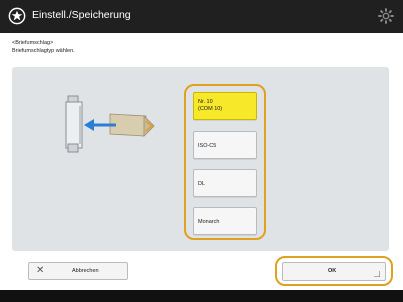 The height and width of the screenshot is (302, 403). I want to click on title-bar: Einstell./Speicherung, so click(201, 16).